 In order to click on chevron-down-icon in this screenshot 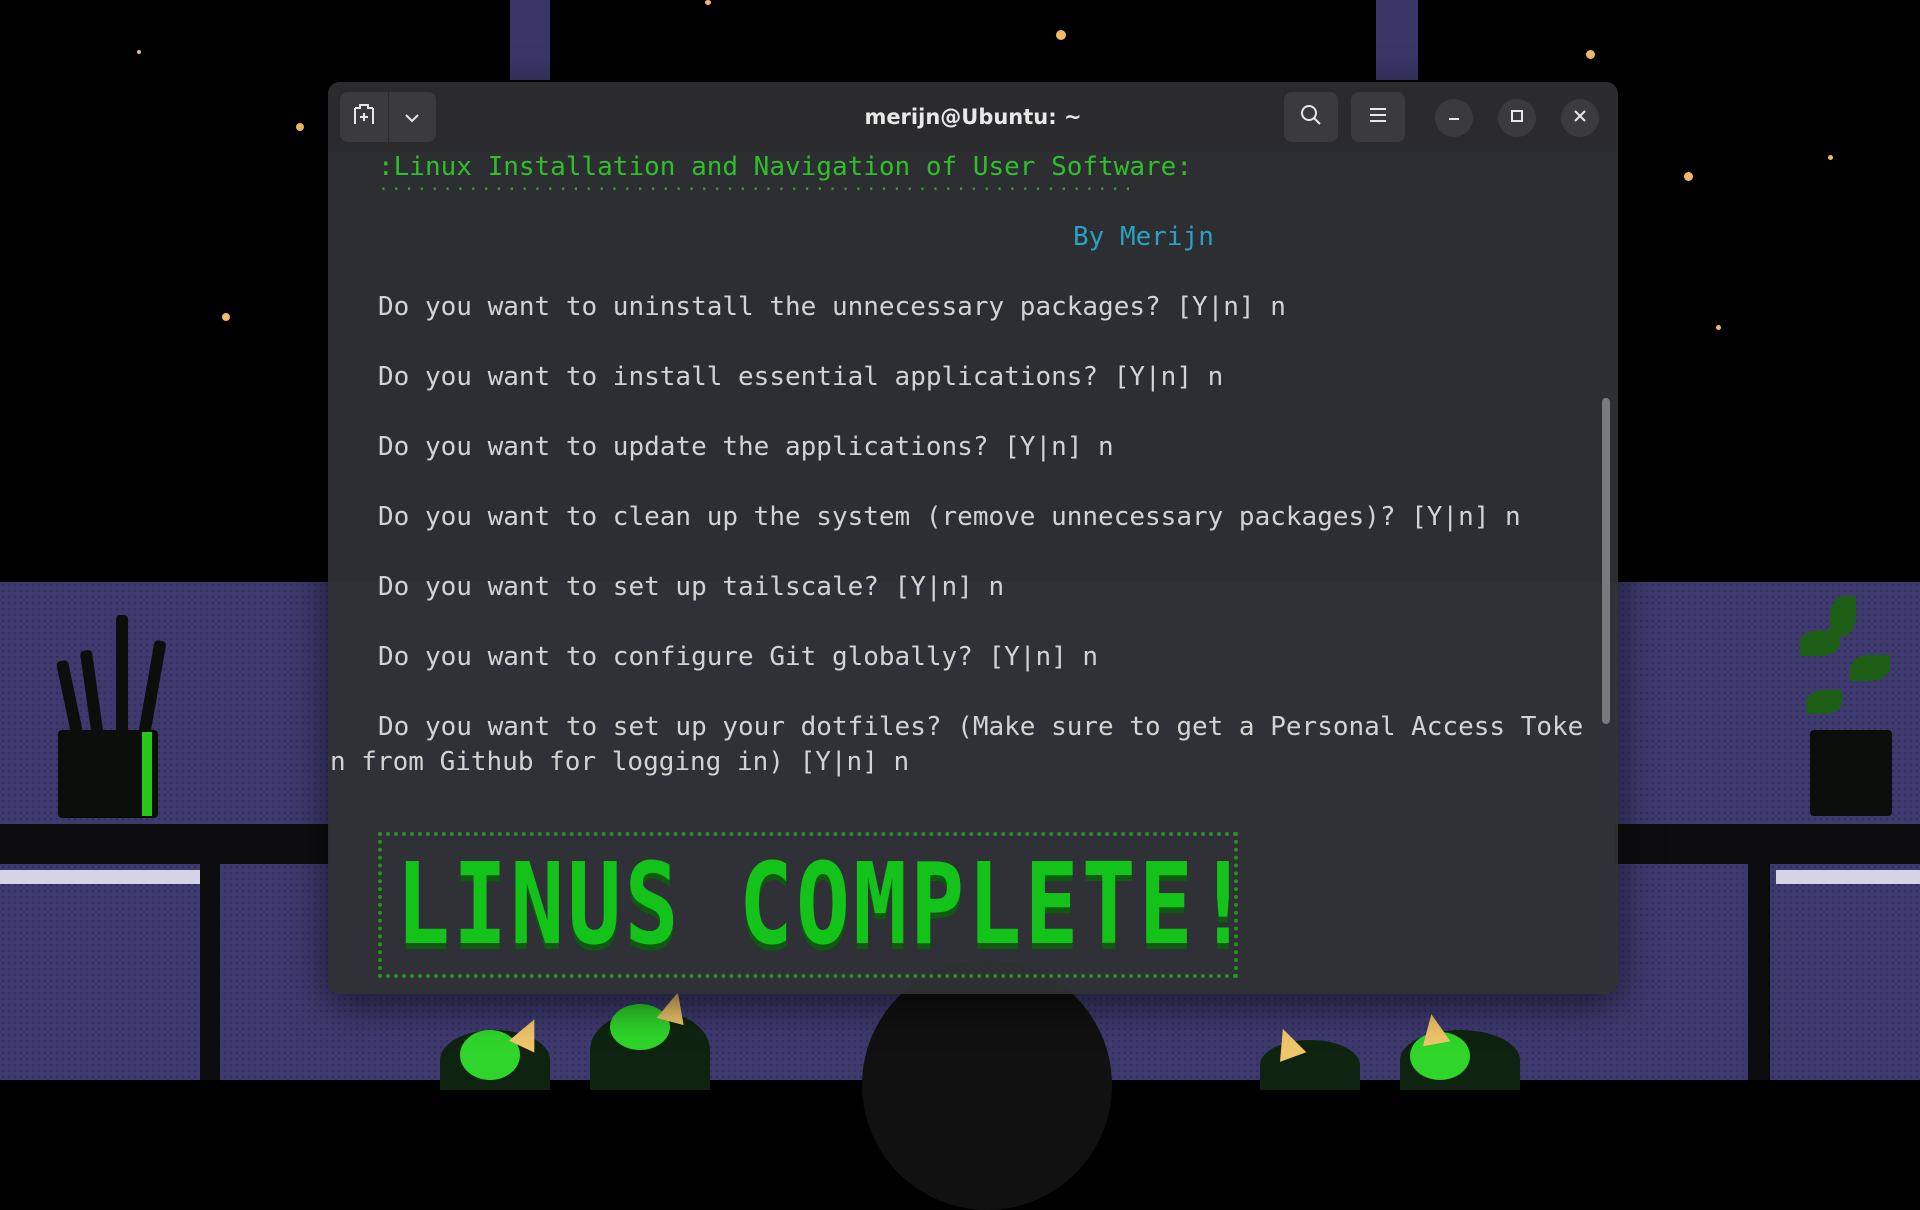, I will do `click(412, 117)`.